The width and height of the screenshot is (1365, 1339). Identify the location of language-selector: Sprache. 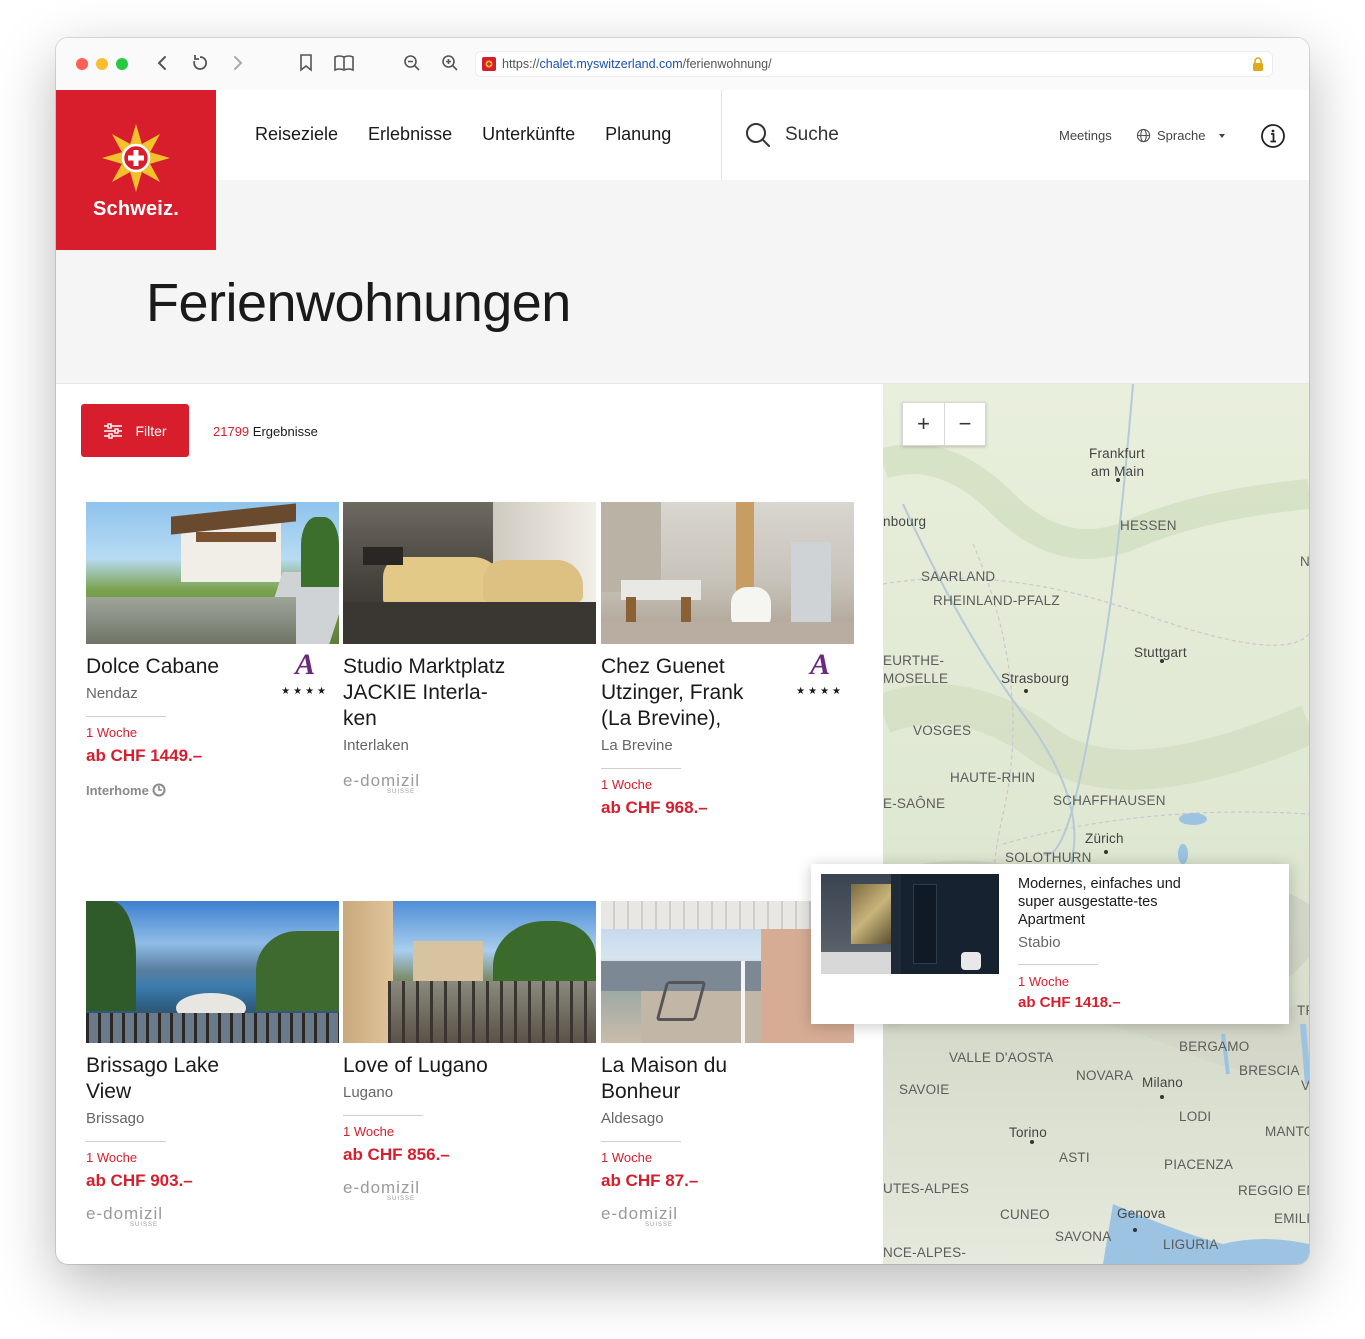
(1181, 135).